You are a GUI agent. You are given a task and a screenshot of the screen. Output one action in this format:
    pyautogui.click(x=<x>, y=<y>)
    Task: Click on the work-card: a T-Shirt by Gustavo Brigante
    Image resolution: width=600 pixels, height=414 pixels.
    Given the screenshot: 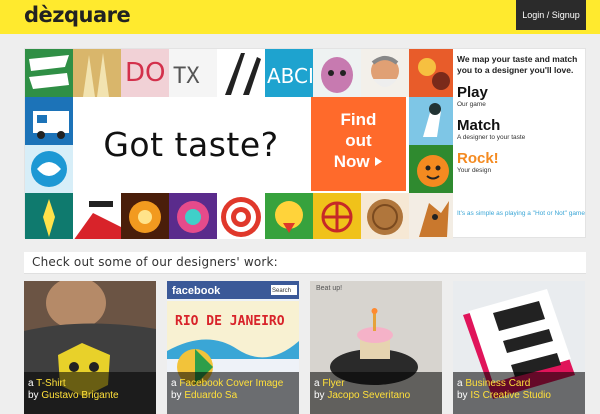 What is the action you would take?
    pyautogui.click(x=90, y=347)
    